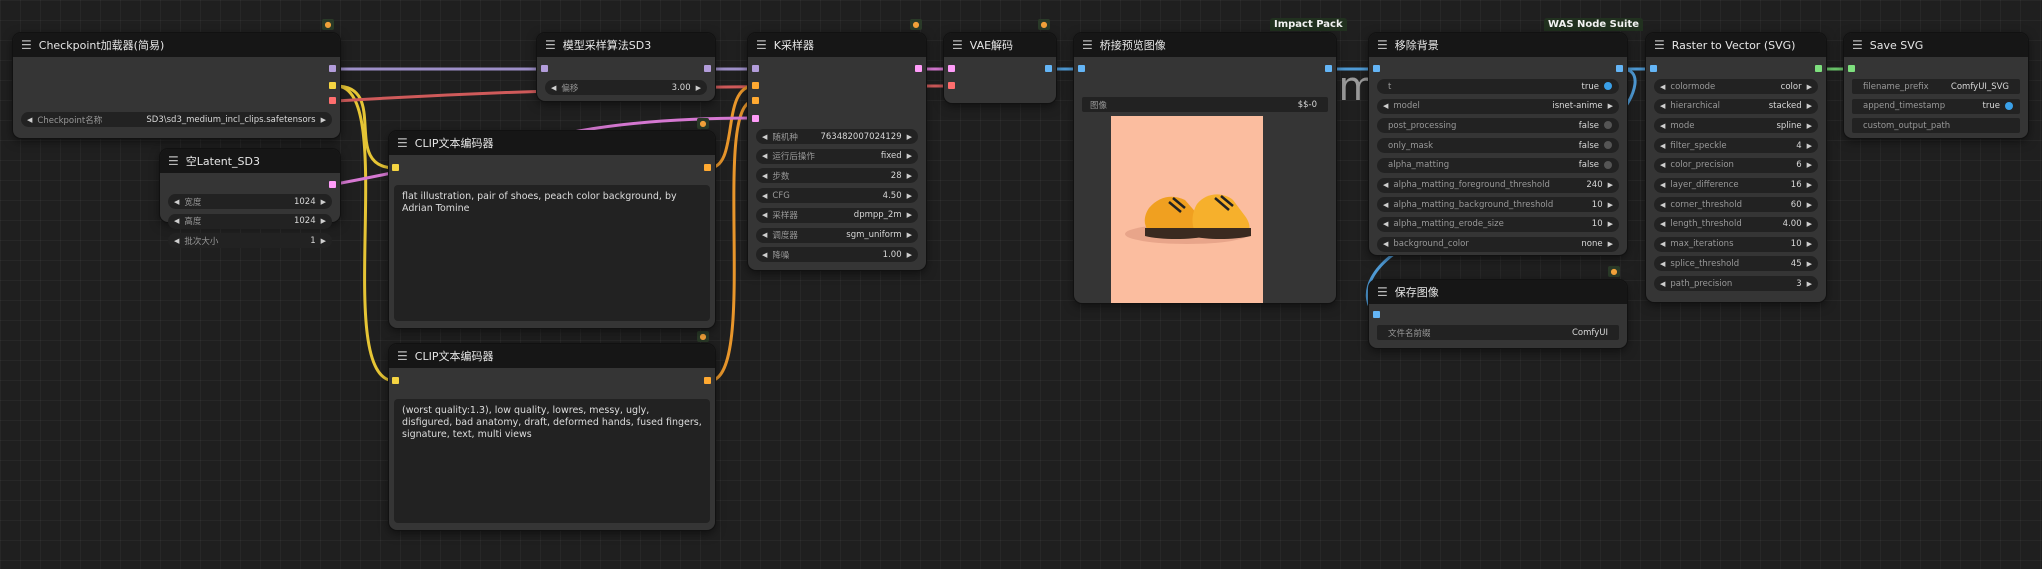 The width and height of the screenshot is (2042, 569). What do you see at coordinates (332, 85) in the screenshot?
I see `output-clip-port` at bounding box center [332, 85].